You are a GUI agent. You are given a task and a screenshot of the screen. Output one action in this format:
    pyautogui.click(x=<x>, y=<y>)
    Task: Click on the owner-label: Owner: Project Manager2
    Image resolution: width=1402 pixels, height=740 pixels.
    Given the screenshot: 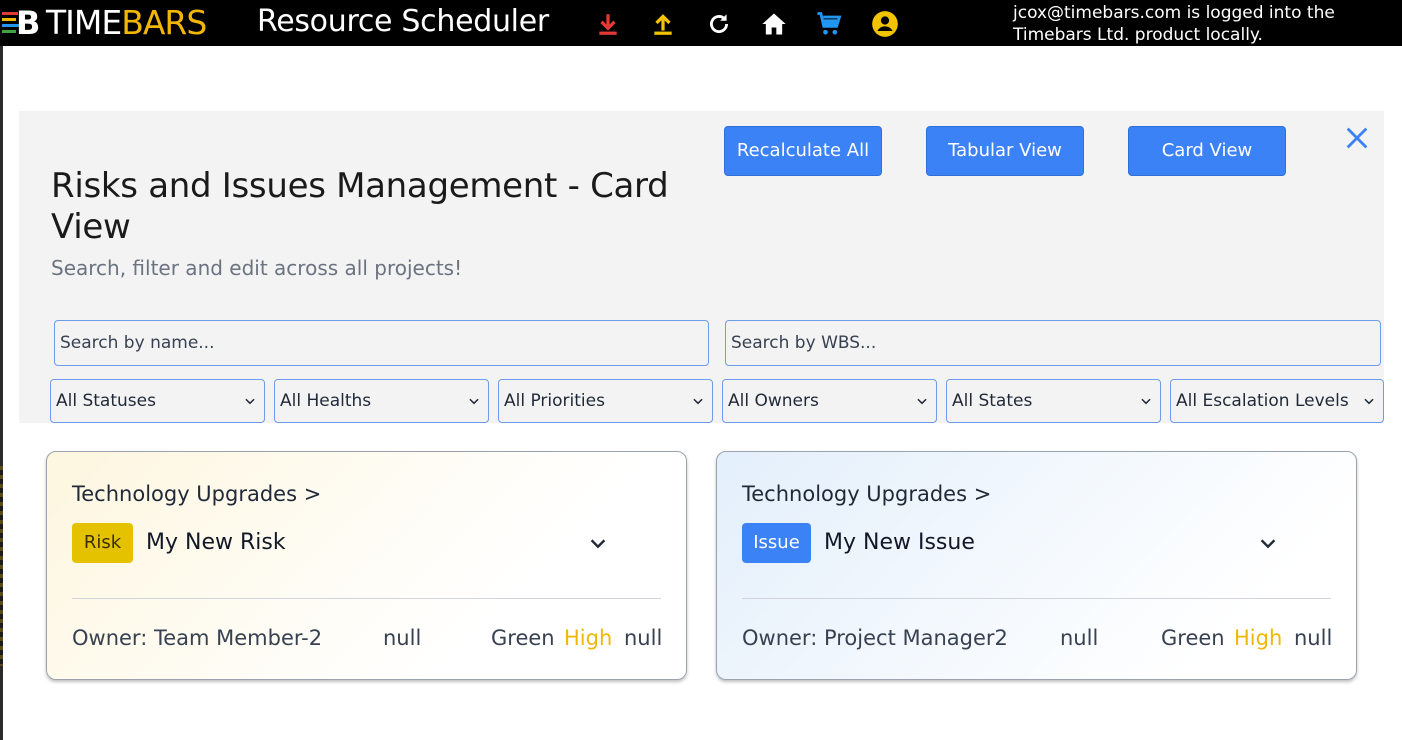 What is the action you would take?
    pyautogui.click(x=875, y=638)
    